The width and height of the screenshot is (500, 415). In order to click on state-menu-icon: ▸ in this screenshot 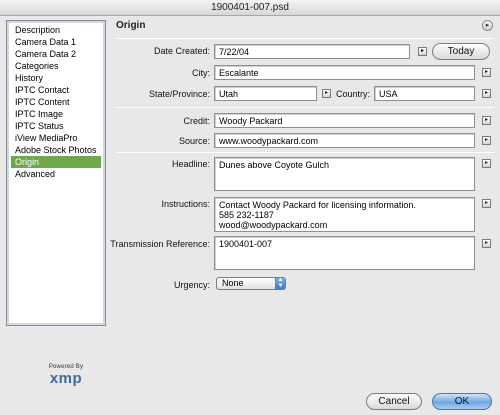, I will do `click(326, 93)`.